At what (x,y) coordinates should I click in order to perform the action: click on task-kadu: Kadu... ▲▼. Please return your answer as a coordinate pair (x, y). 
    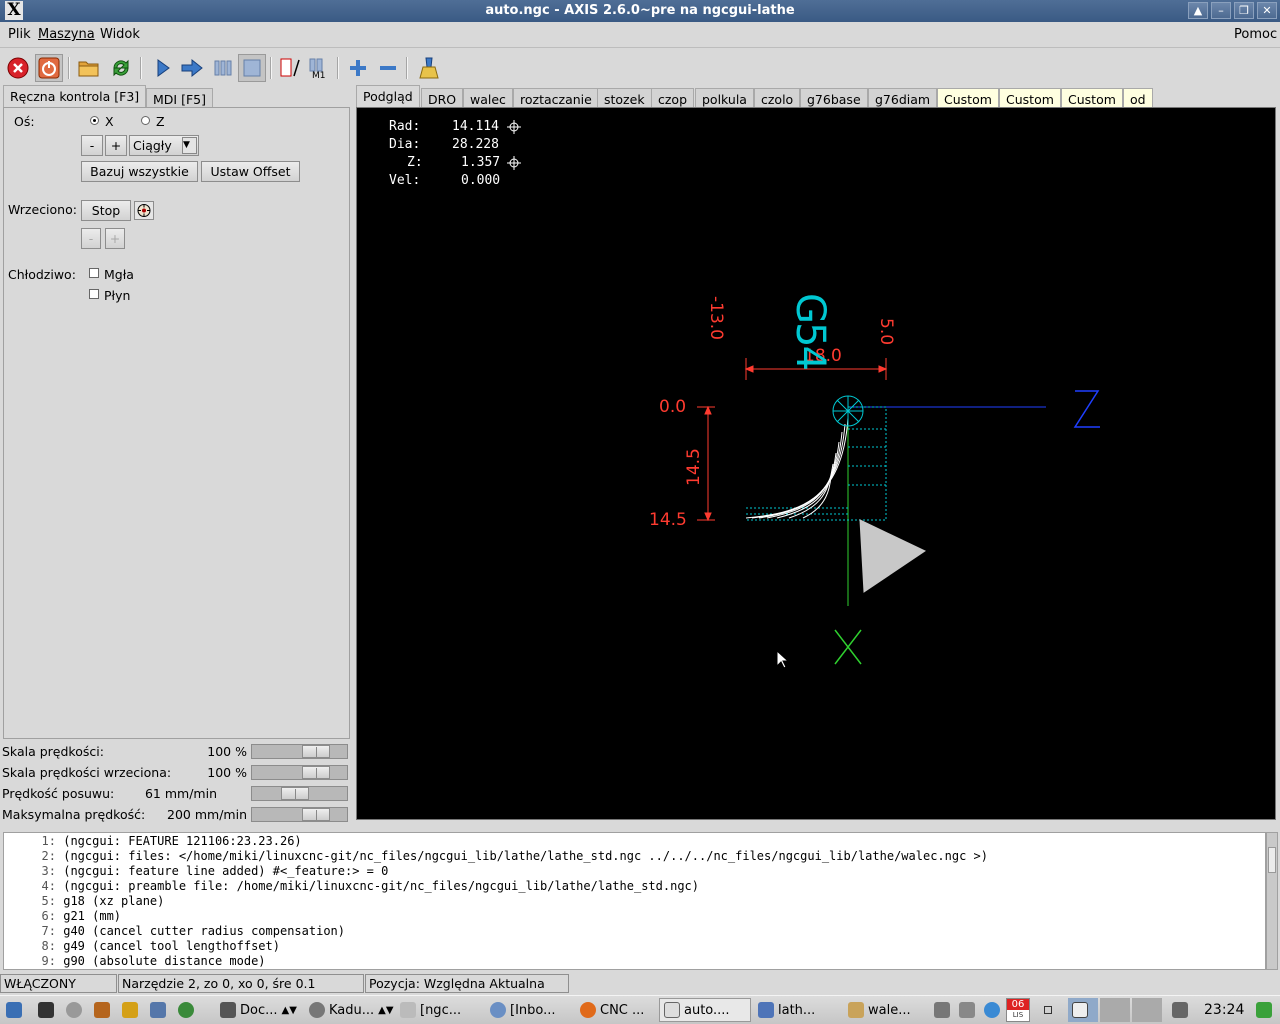
    Looking at the image, I should click on (351, 1010).